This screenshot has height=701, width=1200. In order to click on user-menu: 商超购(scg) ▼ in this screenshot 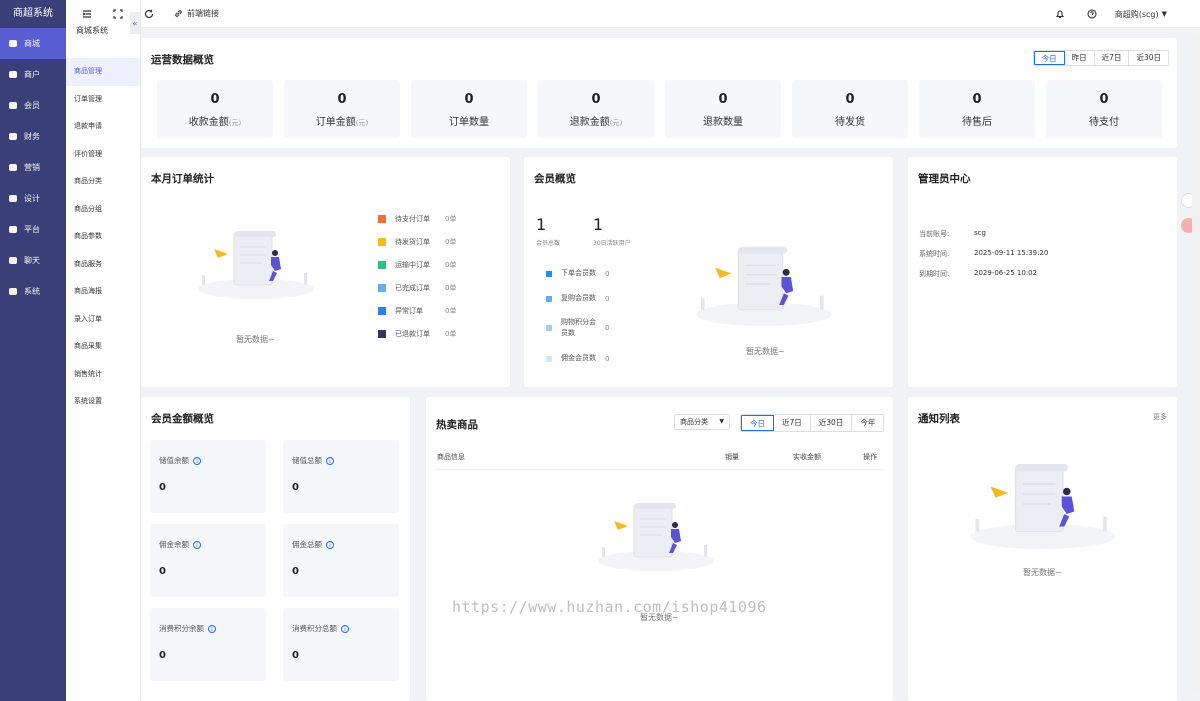, I will do `click(1141, 14)`.